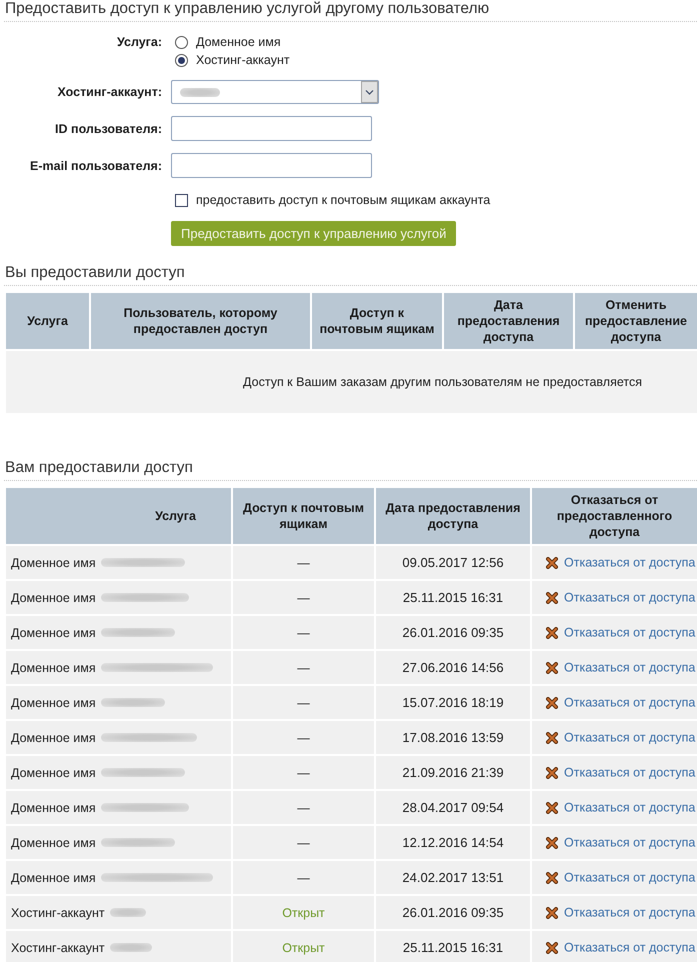  I want to click on field-label: Услуга:, so click(139, 42).